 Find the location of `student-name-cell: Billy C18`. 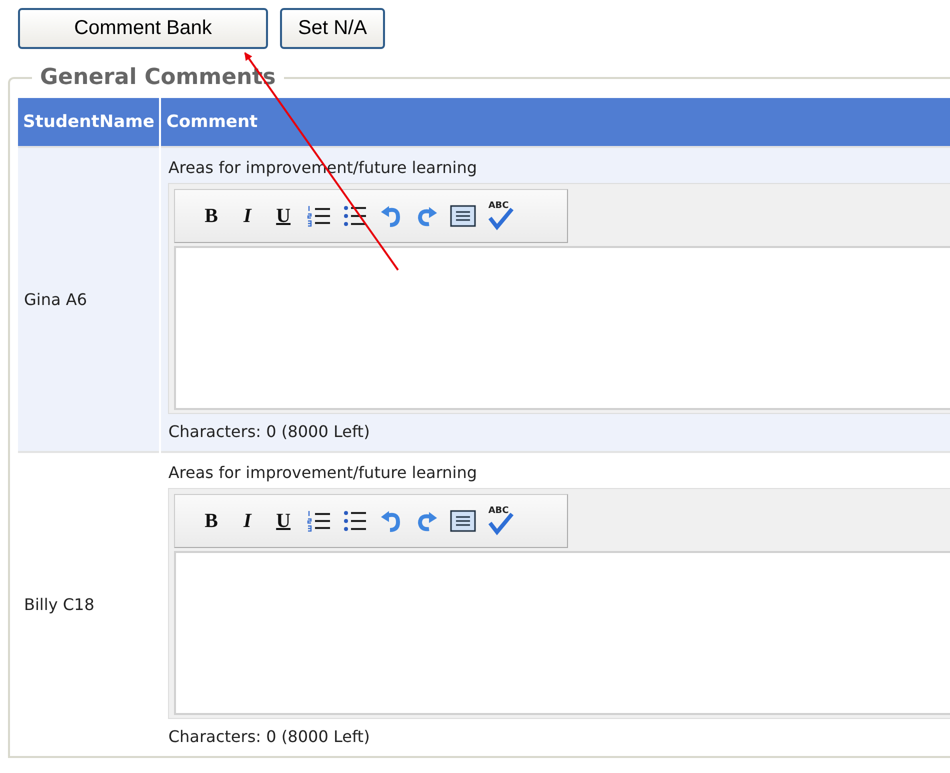

student-name-cell: Billy C18 is located at coordinates (89, 604).